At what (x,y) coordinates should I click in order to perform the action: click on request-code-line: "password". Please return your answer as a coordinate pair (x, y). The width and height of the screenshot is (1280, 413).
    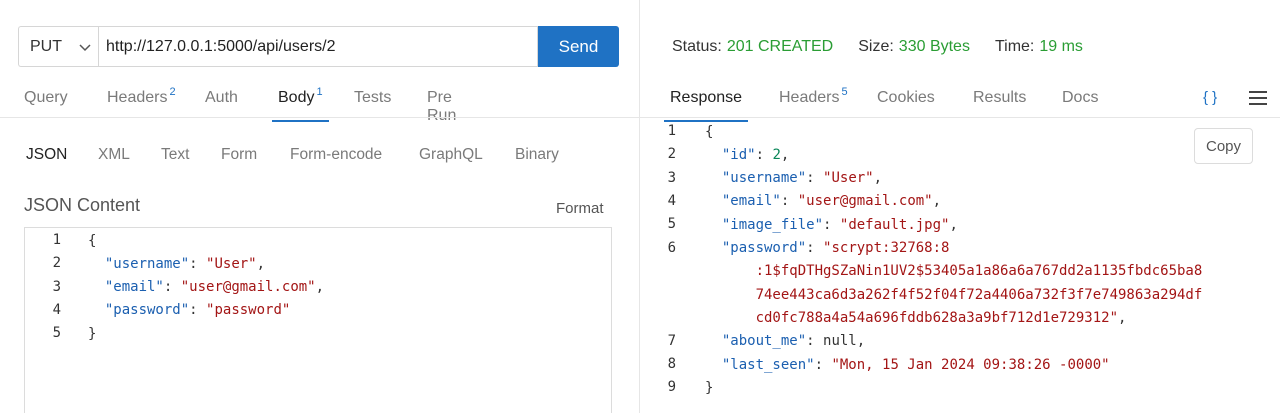
    Looking at the image, I should click on (197, 310).